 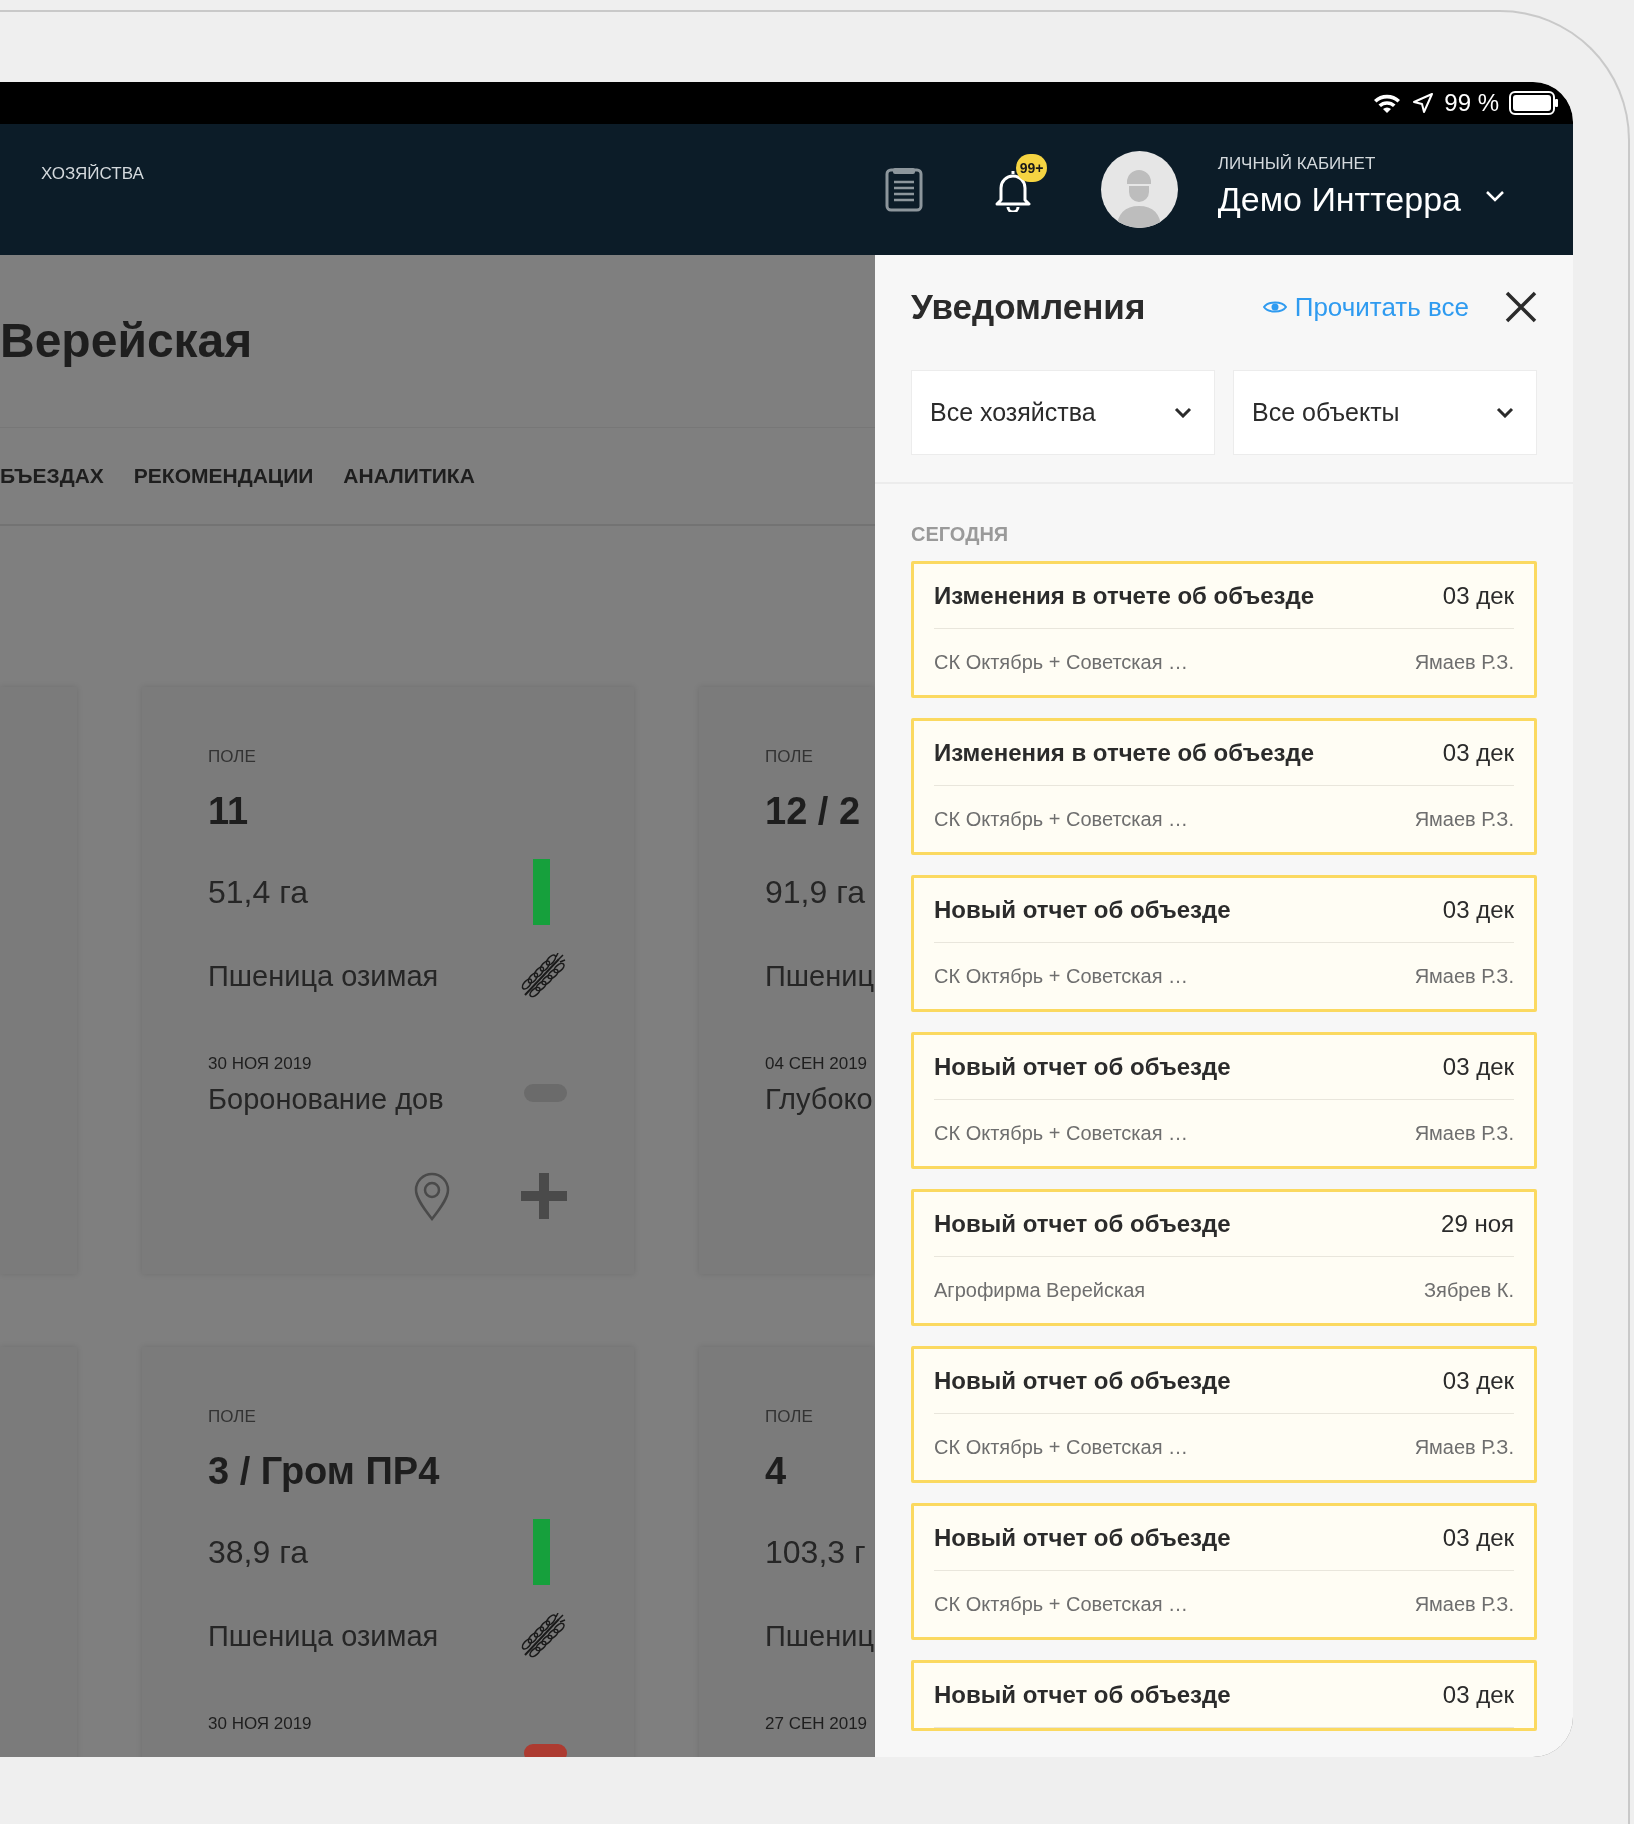 I want to click on location-arrow-icon, so click(x=1423, y=103).